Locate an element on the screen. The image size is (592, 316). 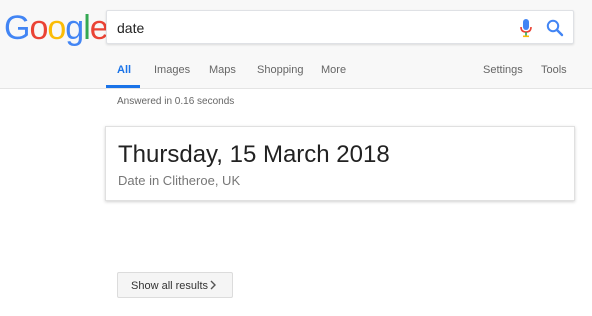
mic-icon is located at coordinates (526, 28).